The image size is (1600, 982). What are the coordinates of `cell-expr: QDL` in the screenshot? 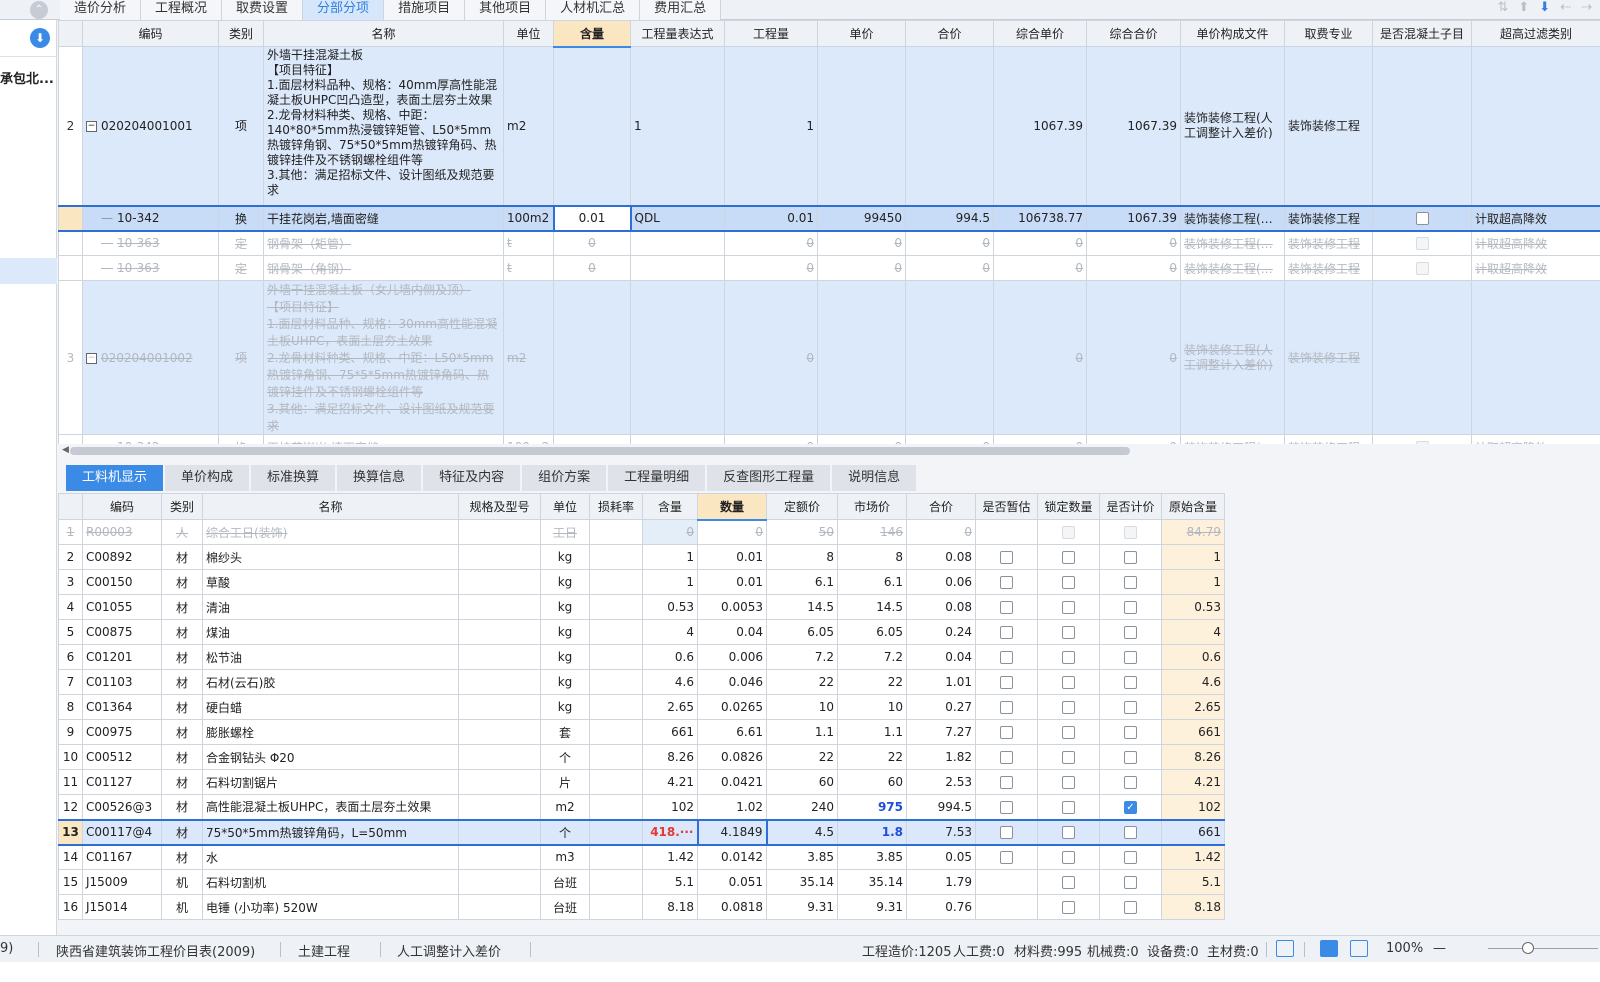 It's located at (677, 218).